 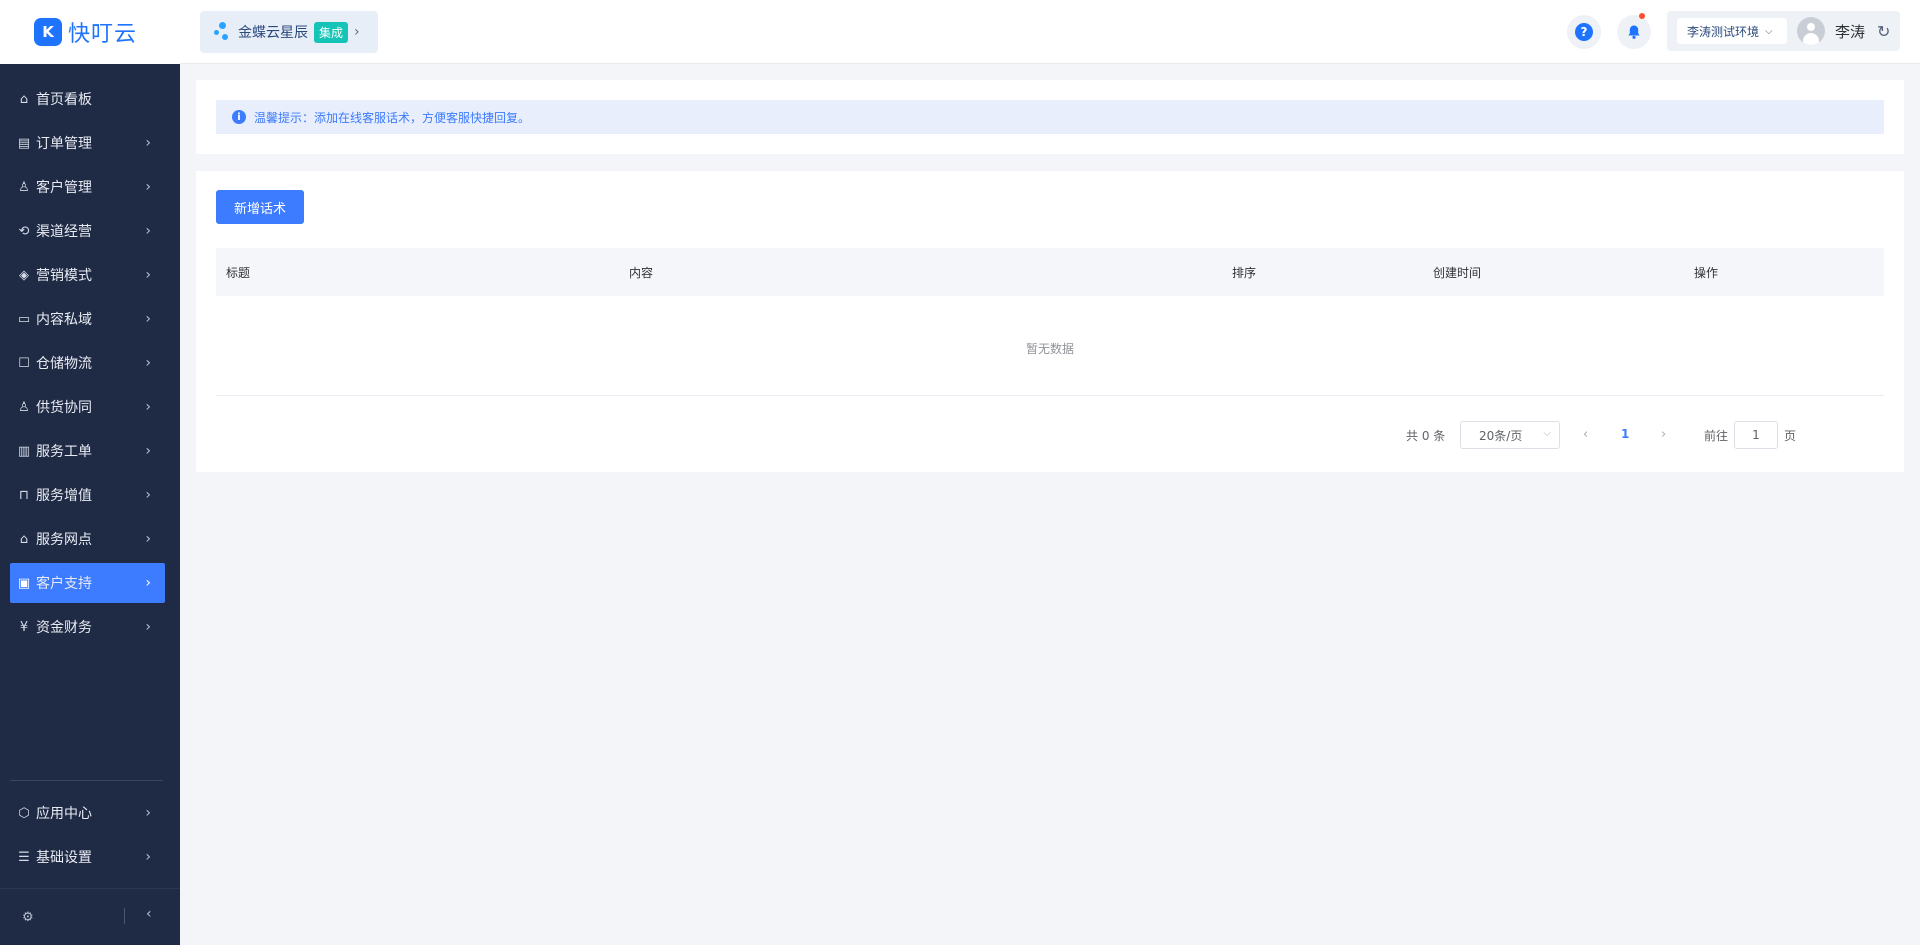 I want to click on sidebar-item-supply: ♙ 供货协同 ›, so click(x=87, y=407).